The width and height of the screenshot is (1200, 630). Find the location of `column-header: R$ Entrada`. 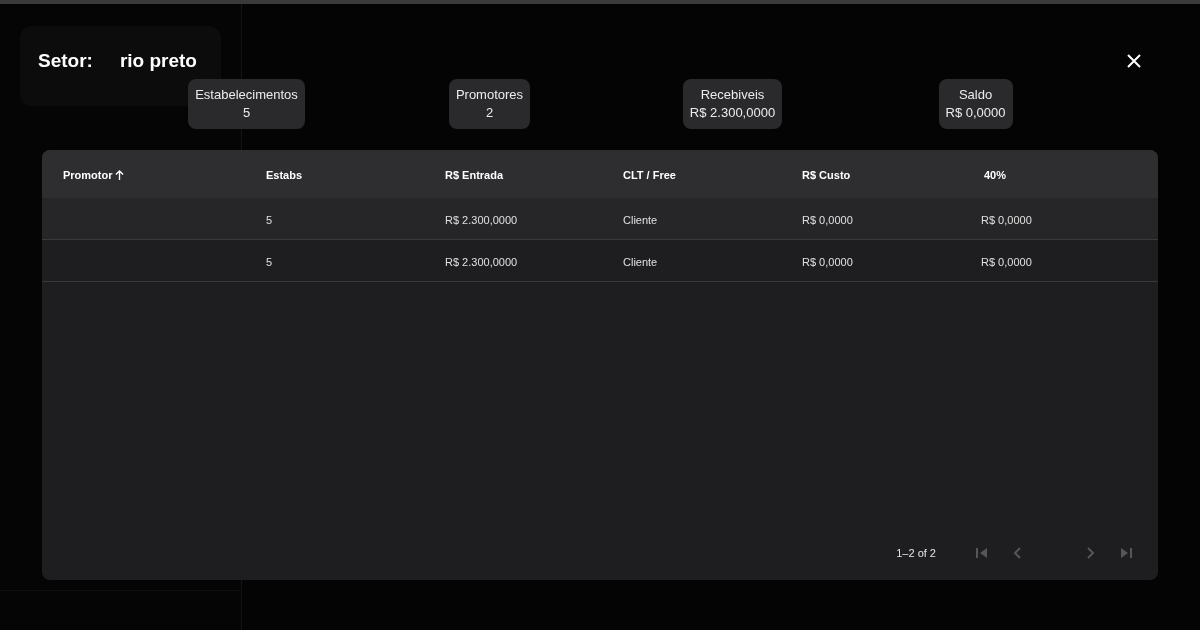

column-header: R$ Entrada is located at coordinates (474, 175).